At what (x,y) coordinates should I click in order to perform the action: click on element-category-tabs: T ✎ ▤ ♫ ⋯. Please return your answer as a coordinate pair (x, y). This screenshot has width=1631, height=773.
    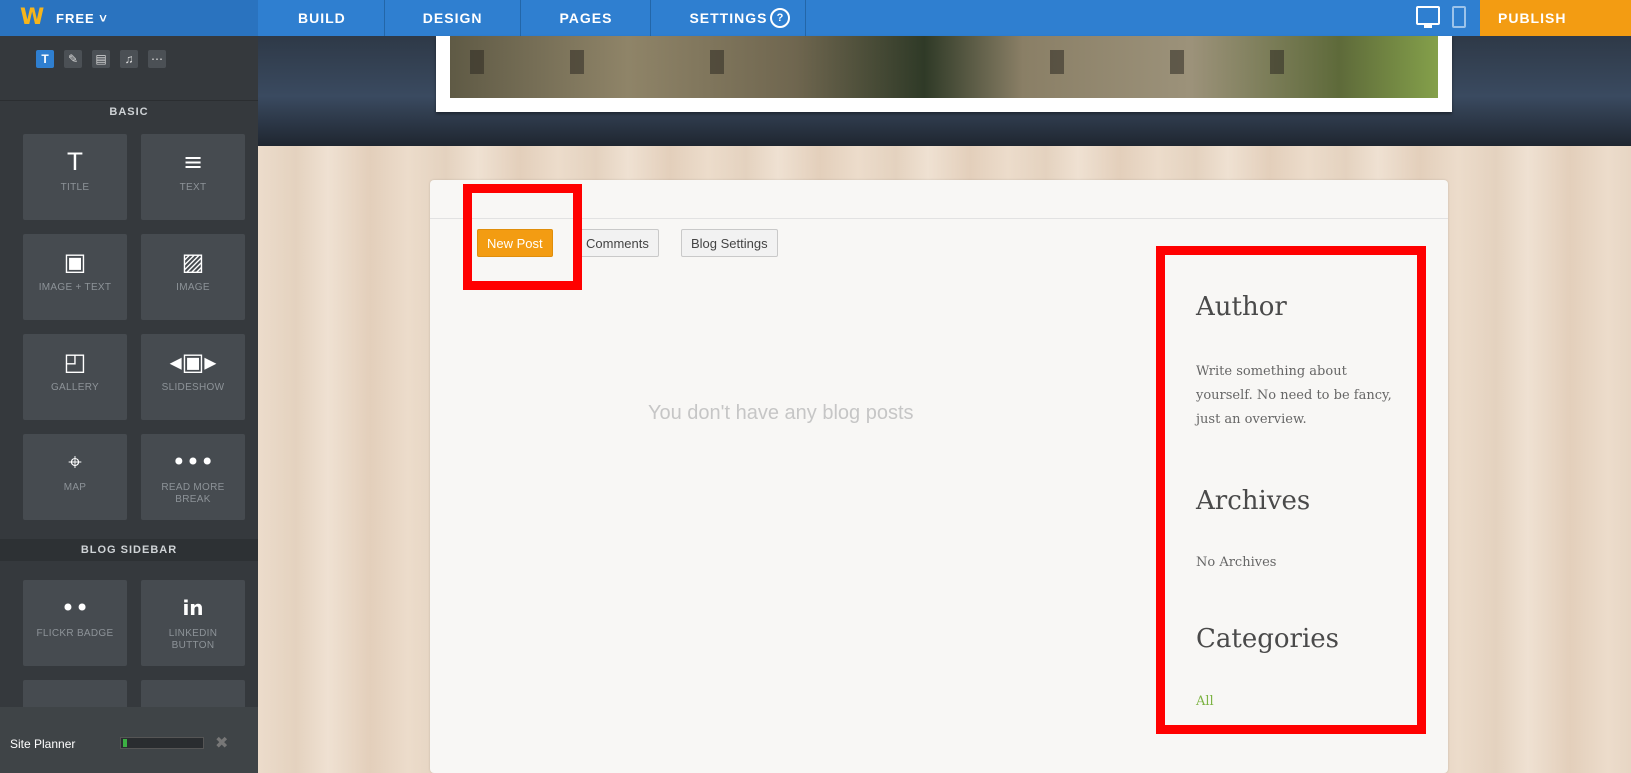
    Looking at the image, I should click on (83, 65).